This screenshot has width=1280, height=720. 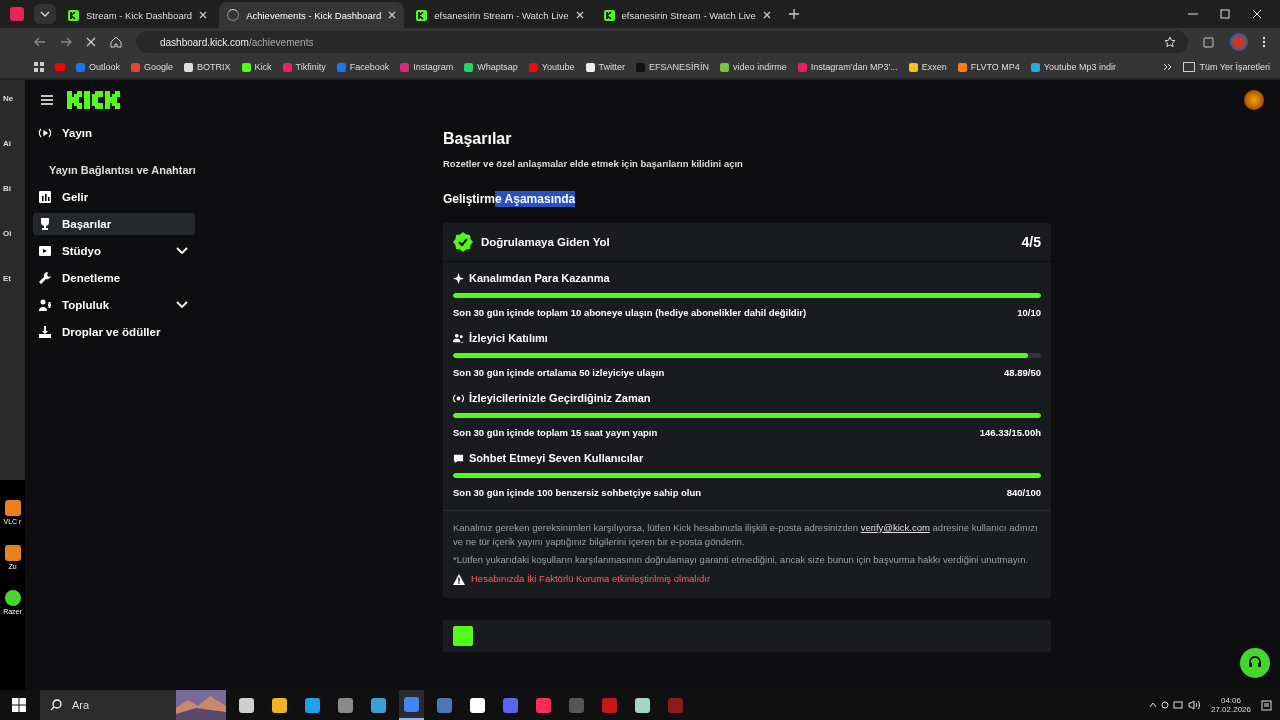 I want to click on warning-icon, so click(x=459, y=579).